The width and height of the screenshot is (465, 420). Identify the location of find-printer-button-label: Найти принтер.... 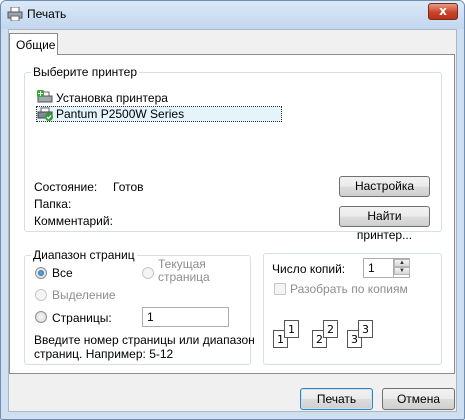
(384, 225).